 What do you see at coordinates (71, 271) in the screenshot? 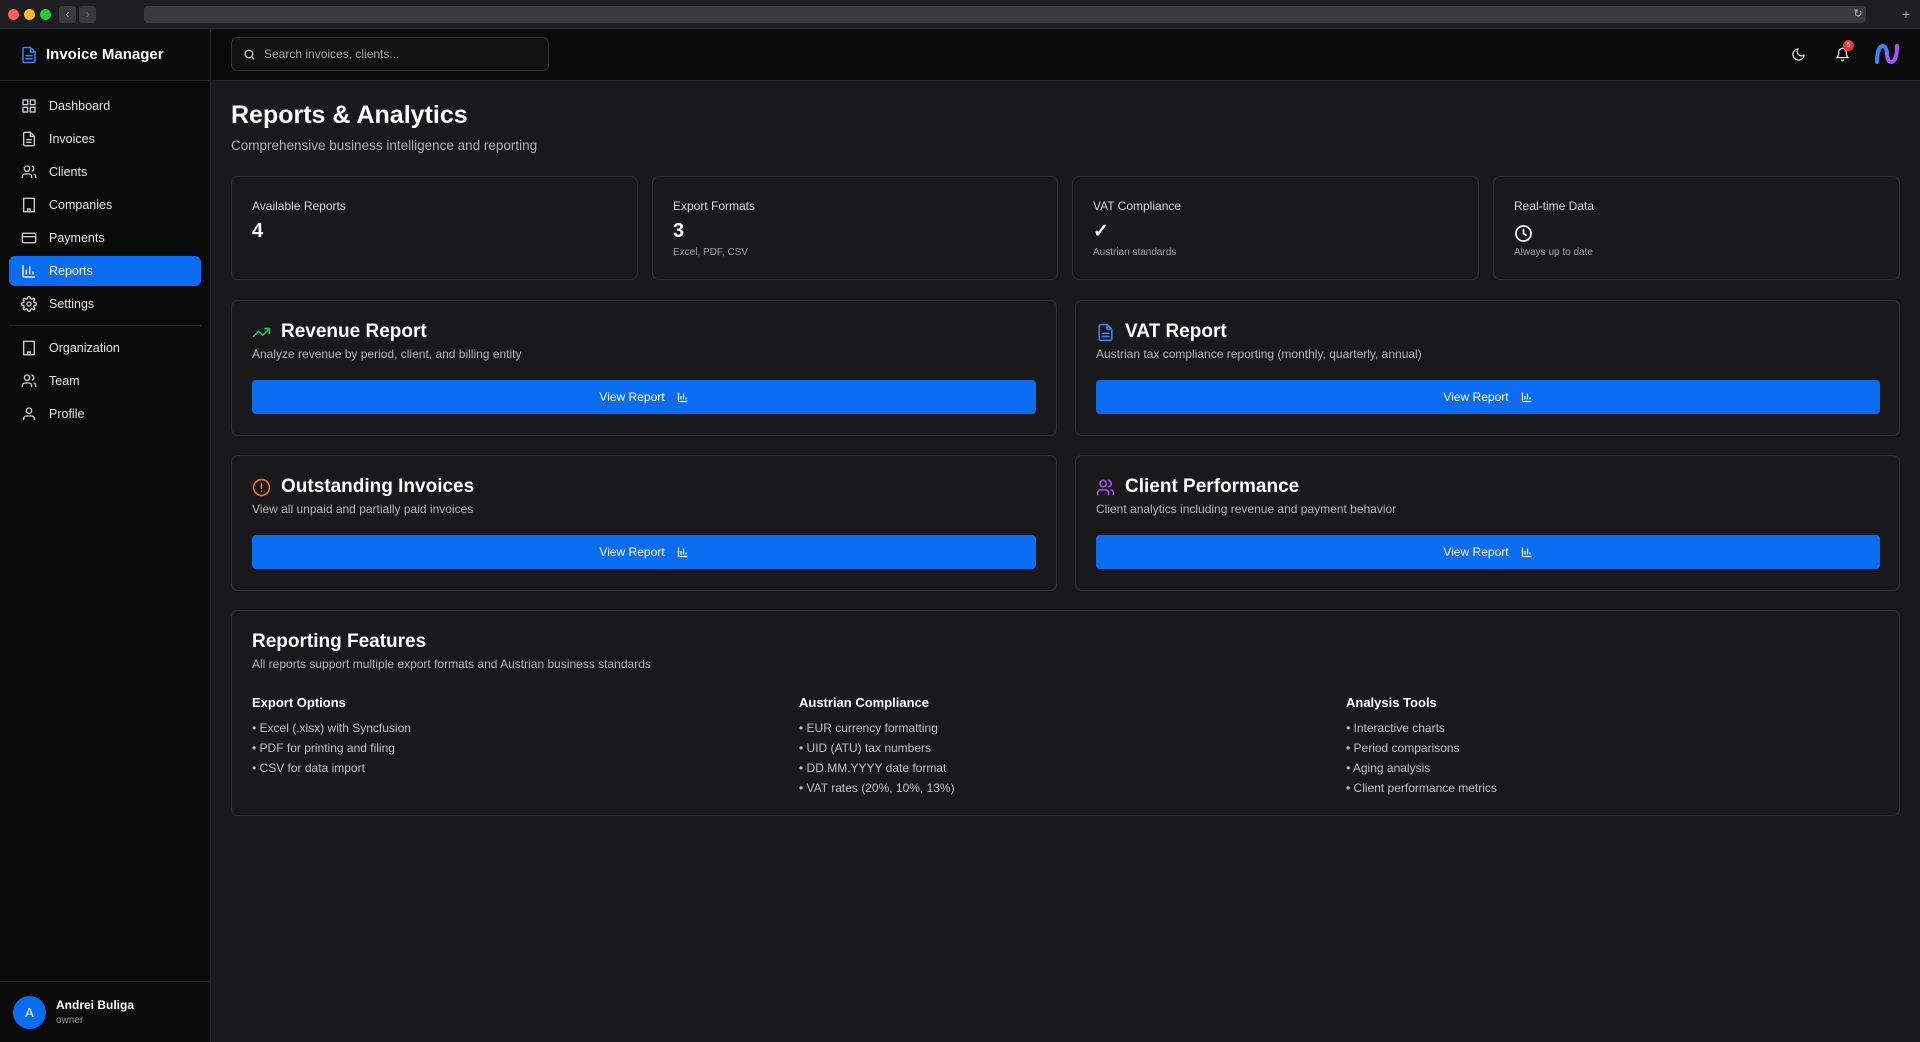
I see `sidebar-item-label: Reports` at bounding box center [71, 271].